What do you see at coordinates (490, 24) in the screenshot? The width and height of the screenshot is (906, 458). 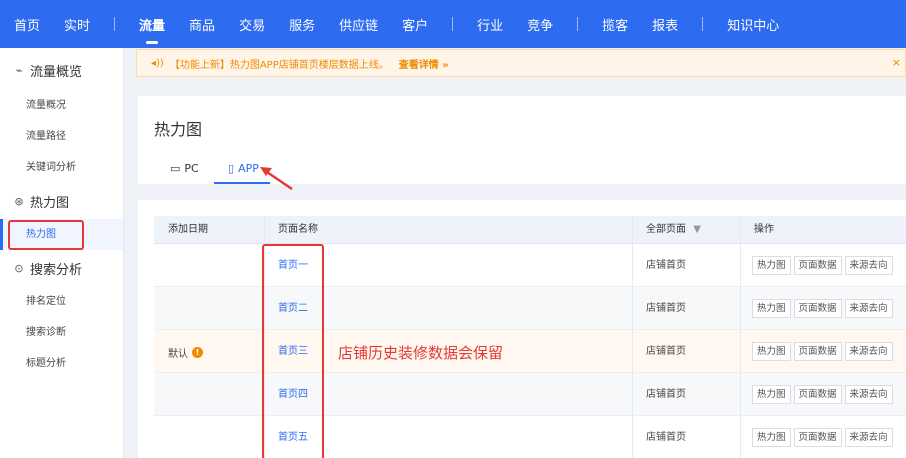 I see `nav-industry: 行业` at bounding box center [490, 24].